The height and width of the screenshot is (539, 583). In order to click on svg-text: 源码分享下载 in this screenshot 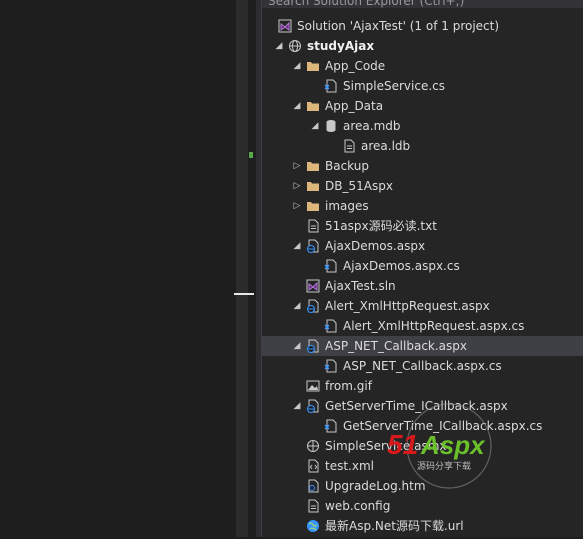, I will do `click(444, 466)`.